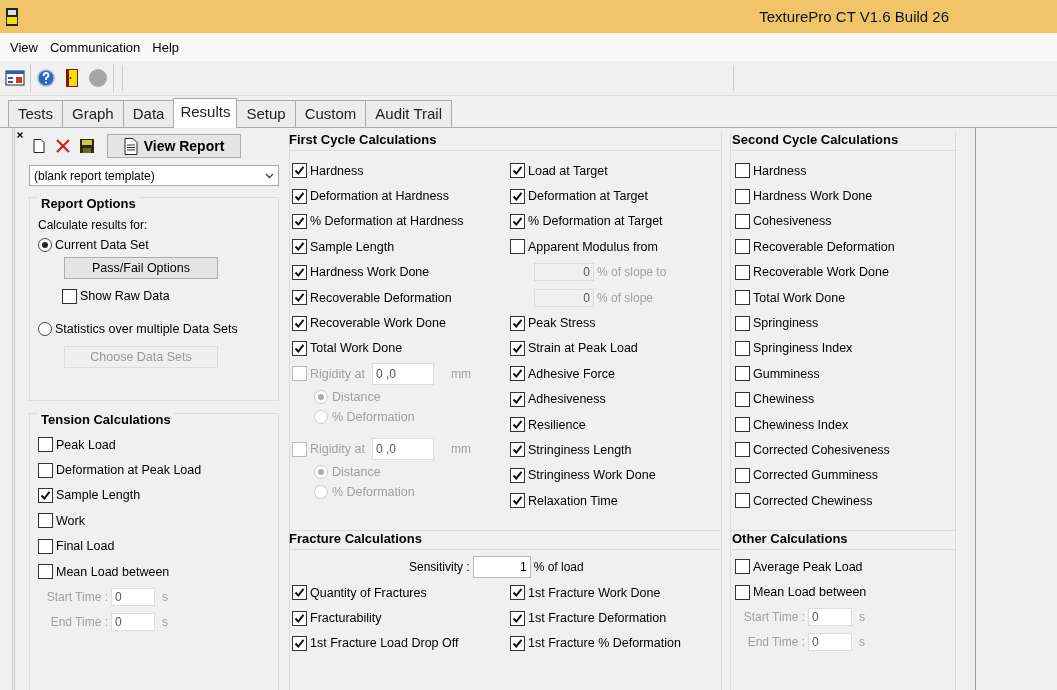 The height and width of the screenshot is (690, 1057). What do you see at coordinates (595, 221) in the screenshot?
I see `checkbox-label: % Deformation at Target` at bounding box center [595, 221].